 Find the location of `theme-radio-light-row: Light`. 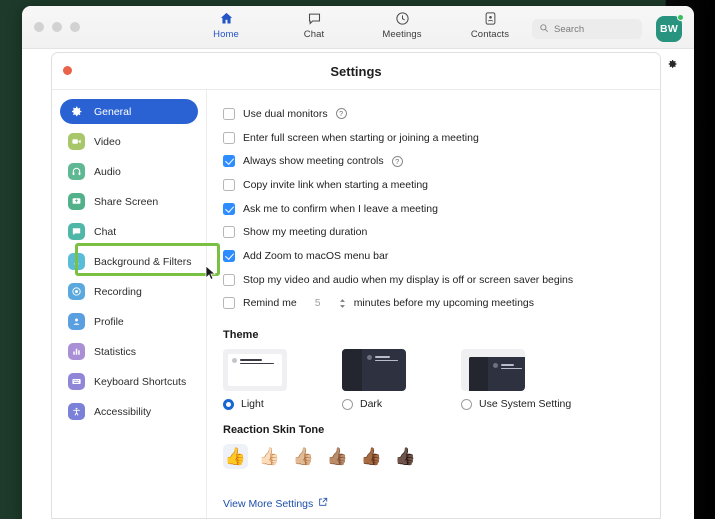

theme-radio-light-row: Light is located at coordinates (255, 404).